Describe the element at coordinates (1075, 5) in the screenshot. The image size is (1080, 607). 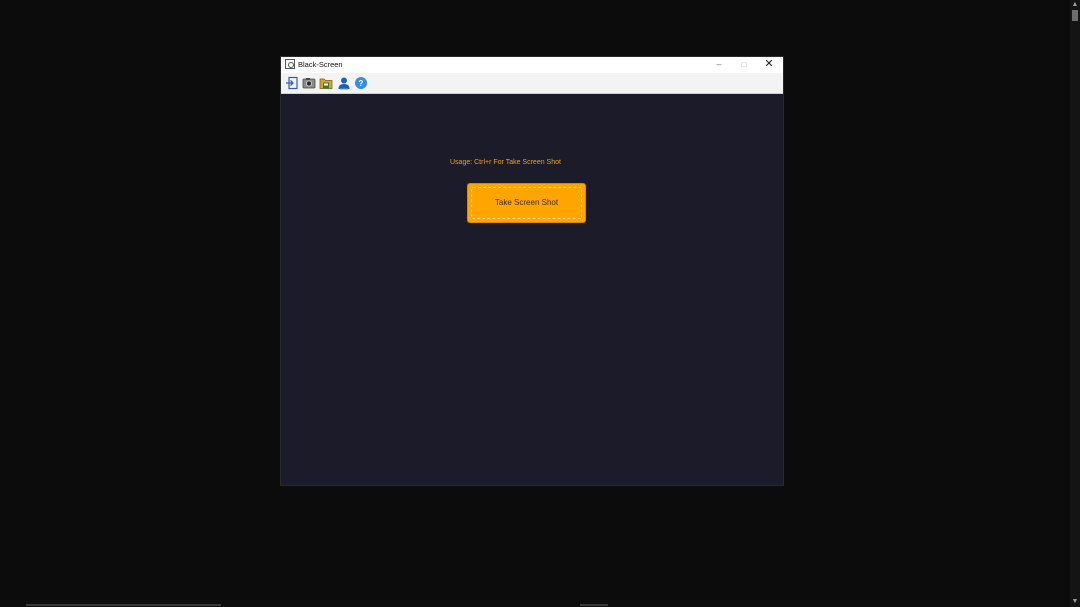
I see `scroll-up-icon: ▲` at that location.